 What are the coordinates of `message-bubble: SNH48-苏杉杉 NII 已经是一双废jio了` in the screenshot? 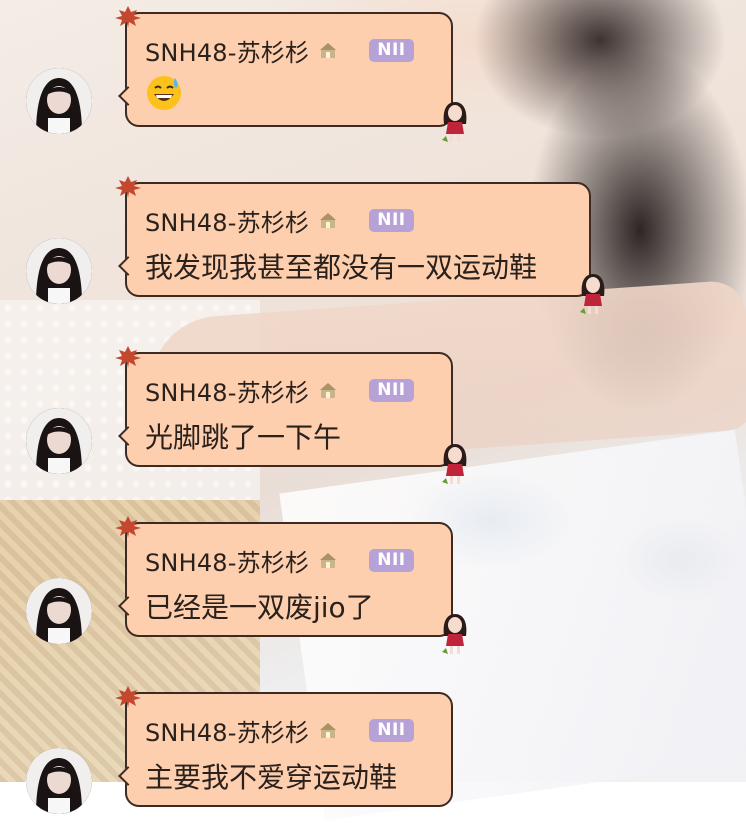 It's located at (284, 576).